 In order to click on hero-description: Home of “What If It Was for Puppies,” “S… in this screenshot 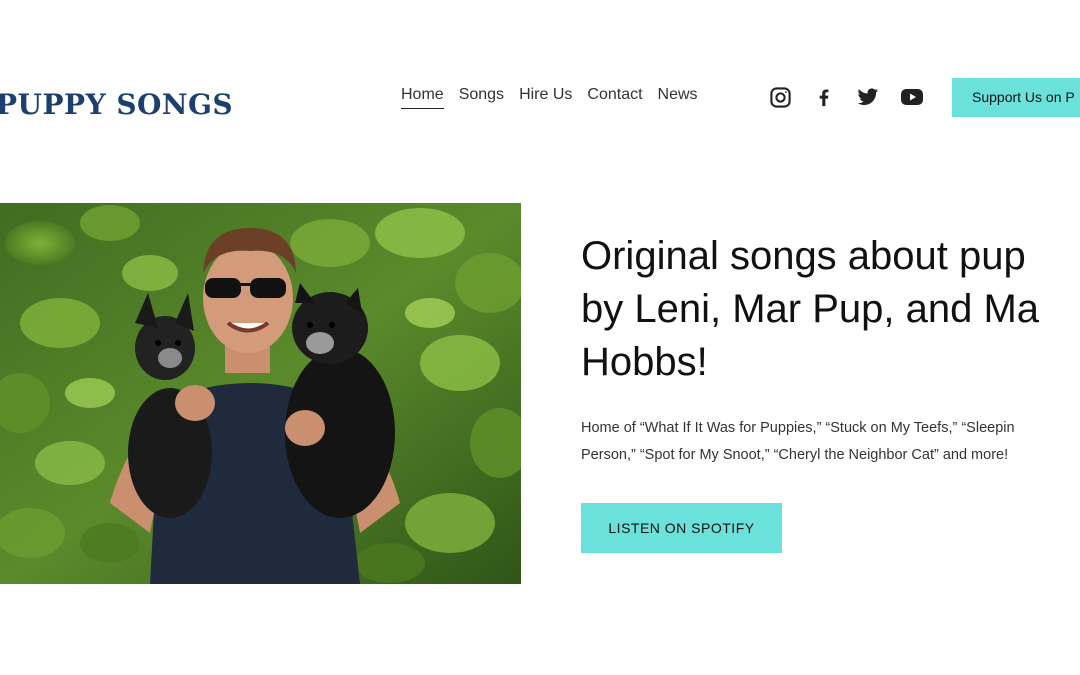, I will do `click(798, 441)`.